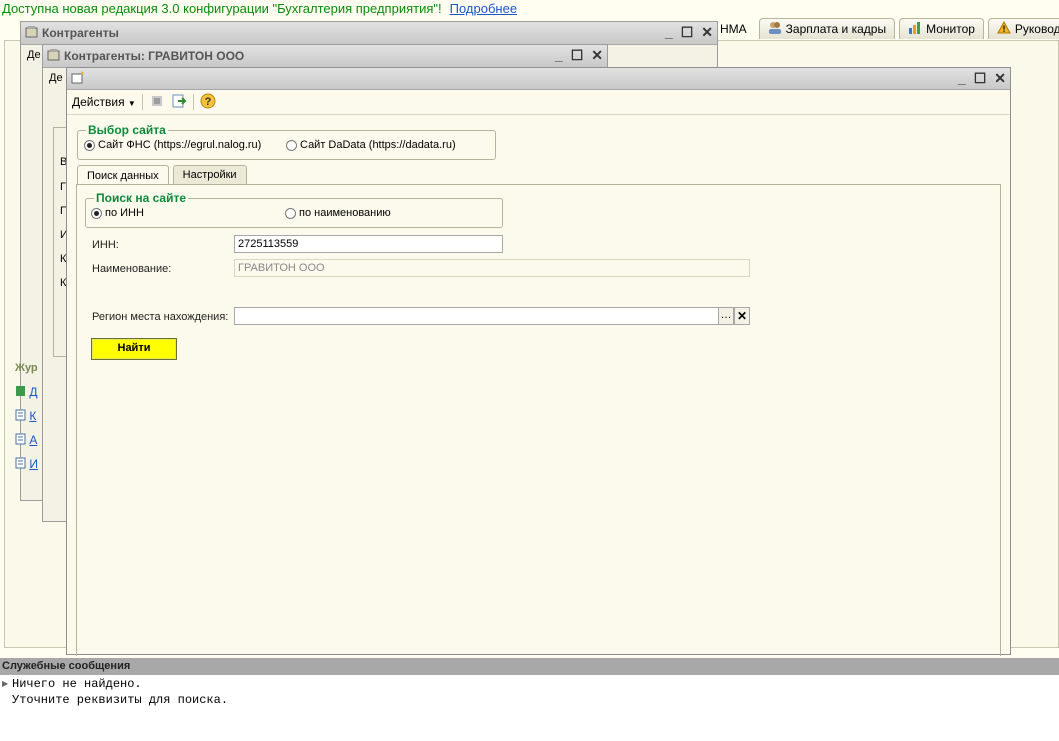 The height and width of the screenshot is (741, 1059). I want to click on window-title: Контрагенты: ГРАВИТОН ООО, so click(154, 56).